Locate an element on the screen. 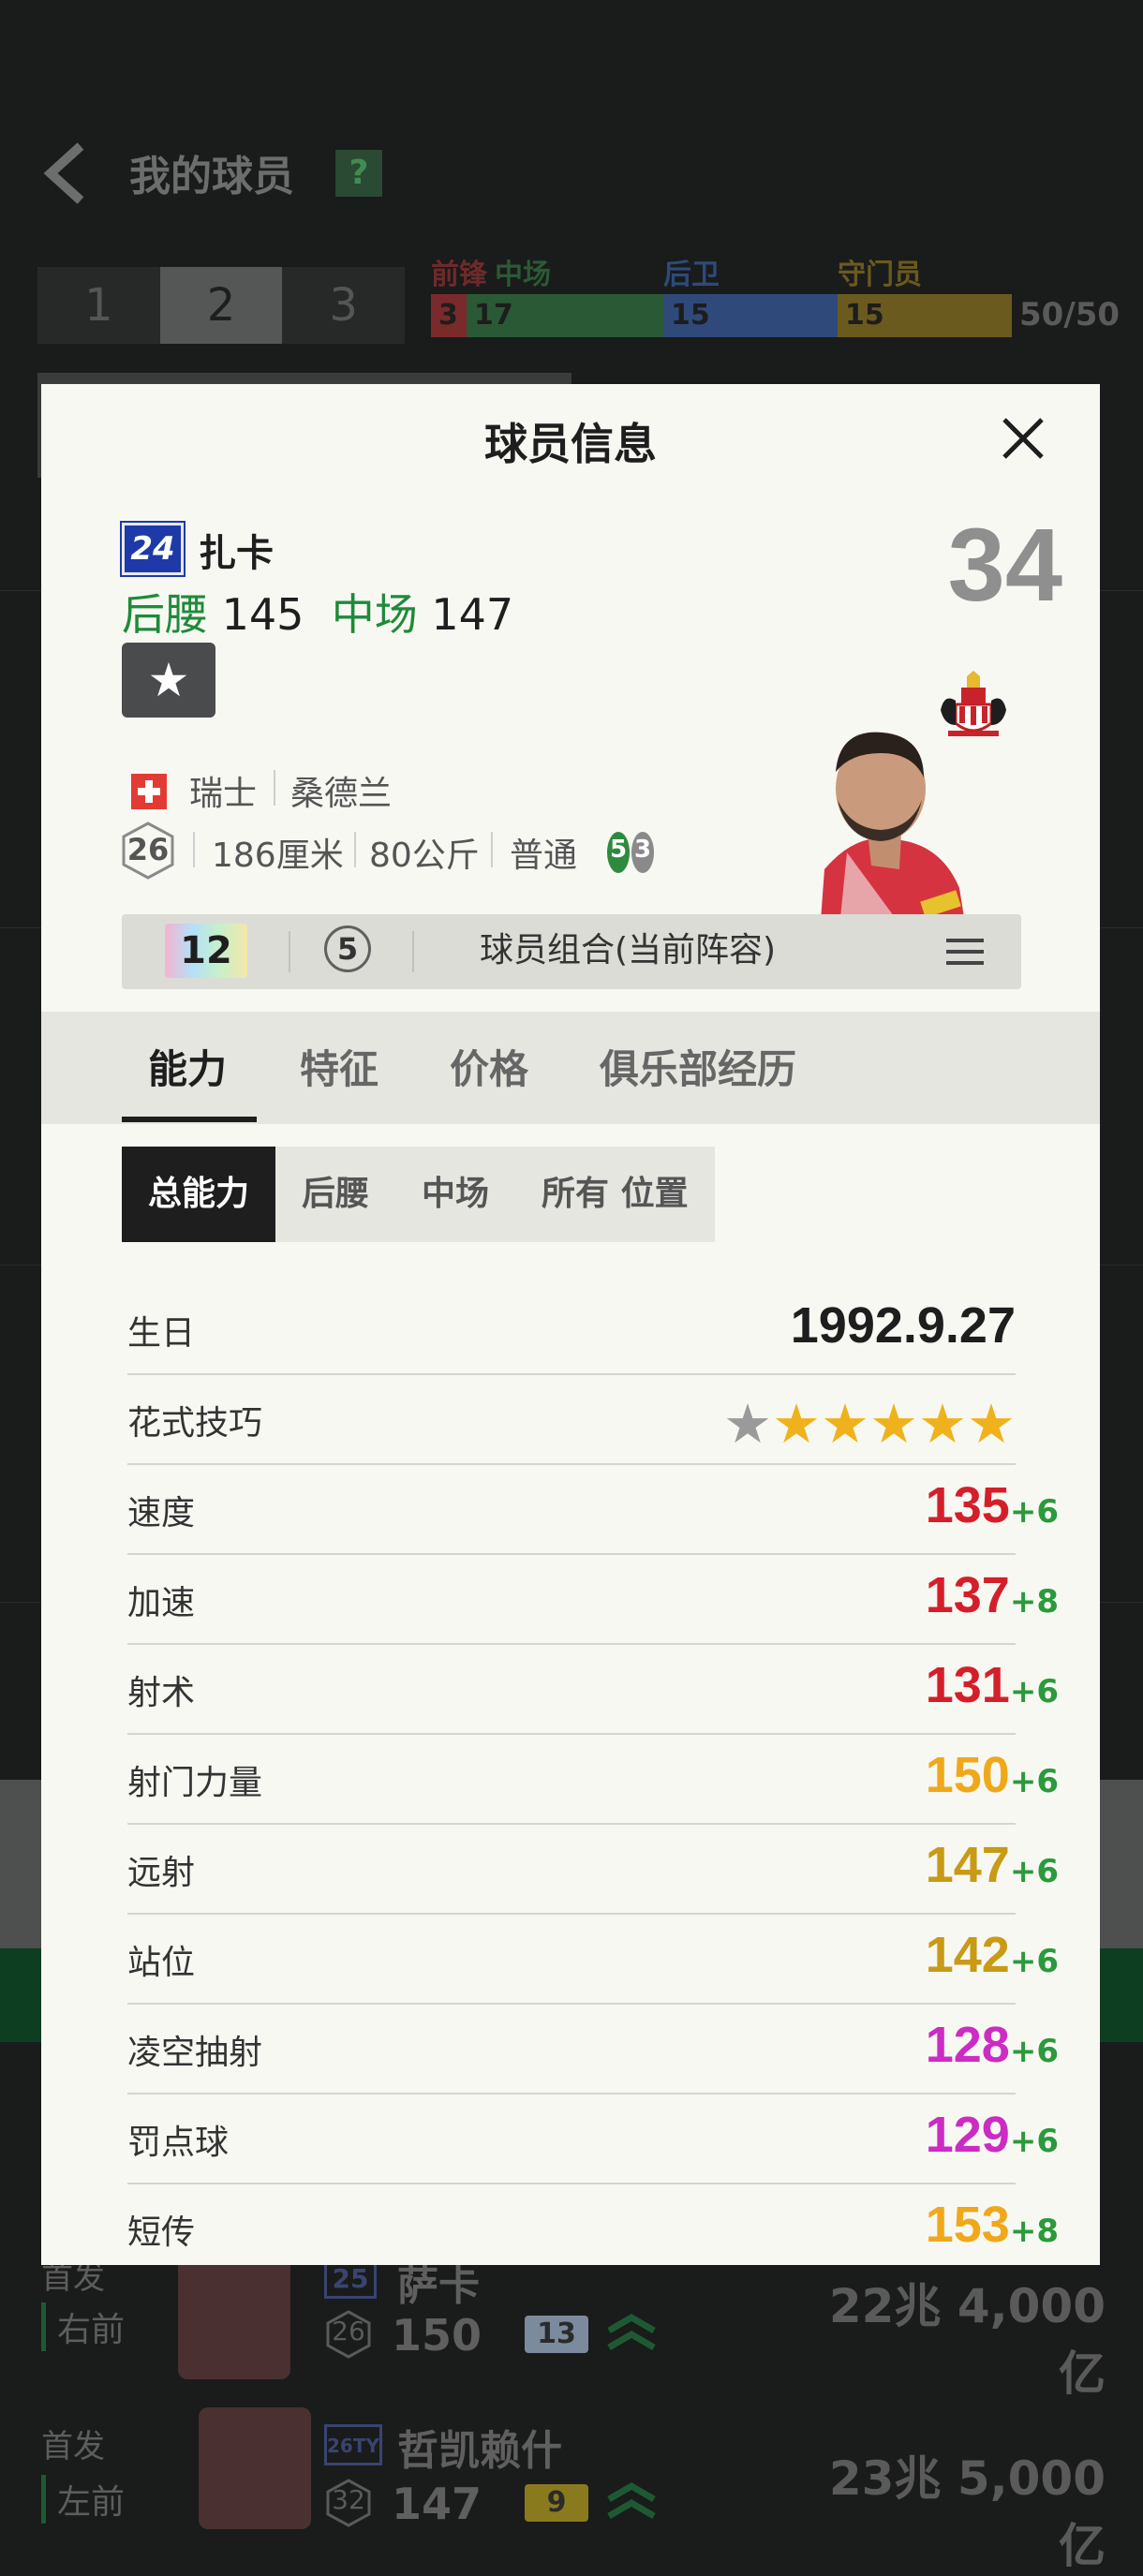 The width and height of the screenshot is (1143, 2576). tab-club-history: 俱乐部经历 is located at coordinates (698, 1066).